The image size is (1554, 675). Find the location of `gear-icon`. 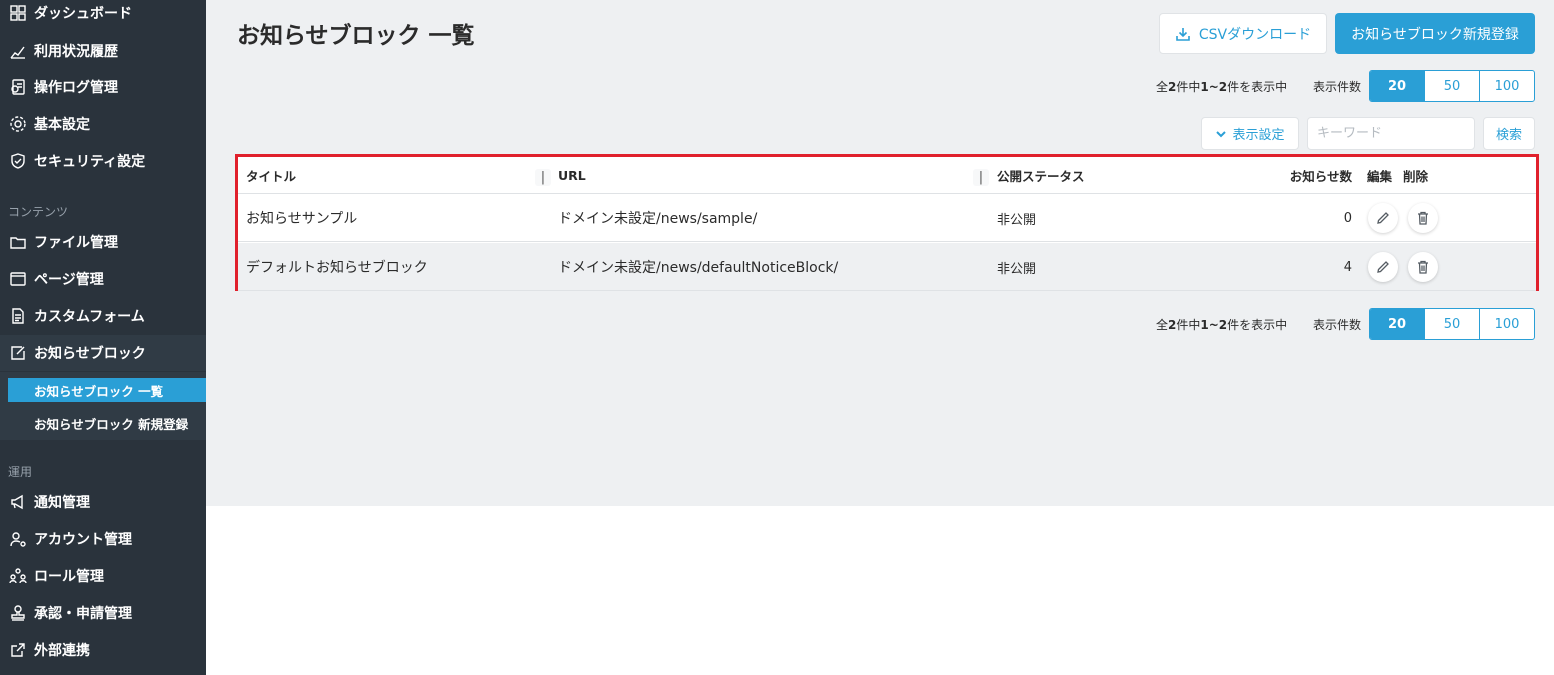

gear-icon is located at coordinates (18, 124).